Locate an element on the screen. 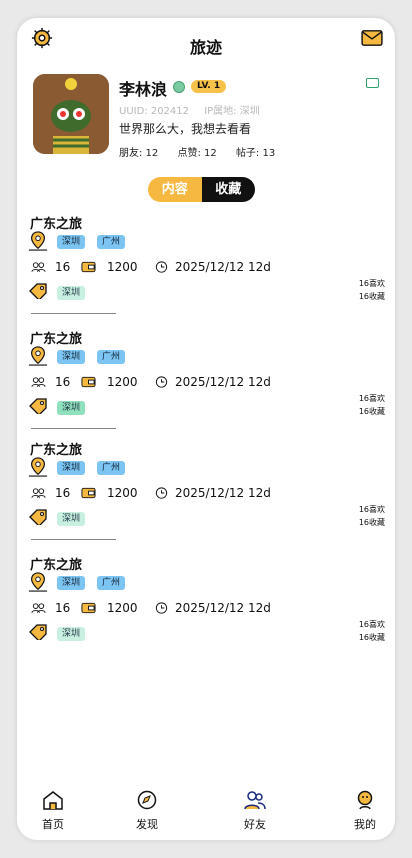 This screenshot has width=412, height=858. tab-friends: 好友 is located at coordinates (255, 810).